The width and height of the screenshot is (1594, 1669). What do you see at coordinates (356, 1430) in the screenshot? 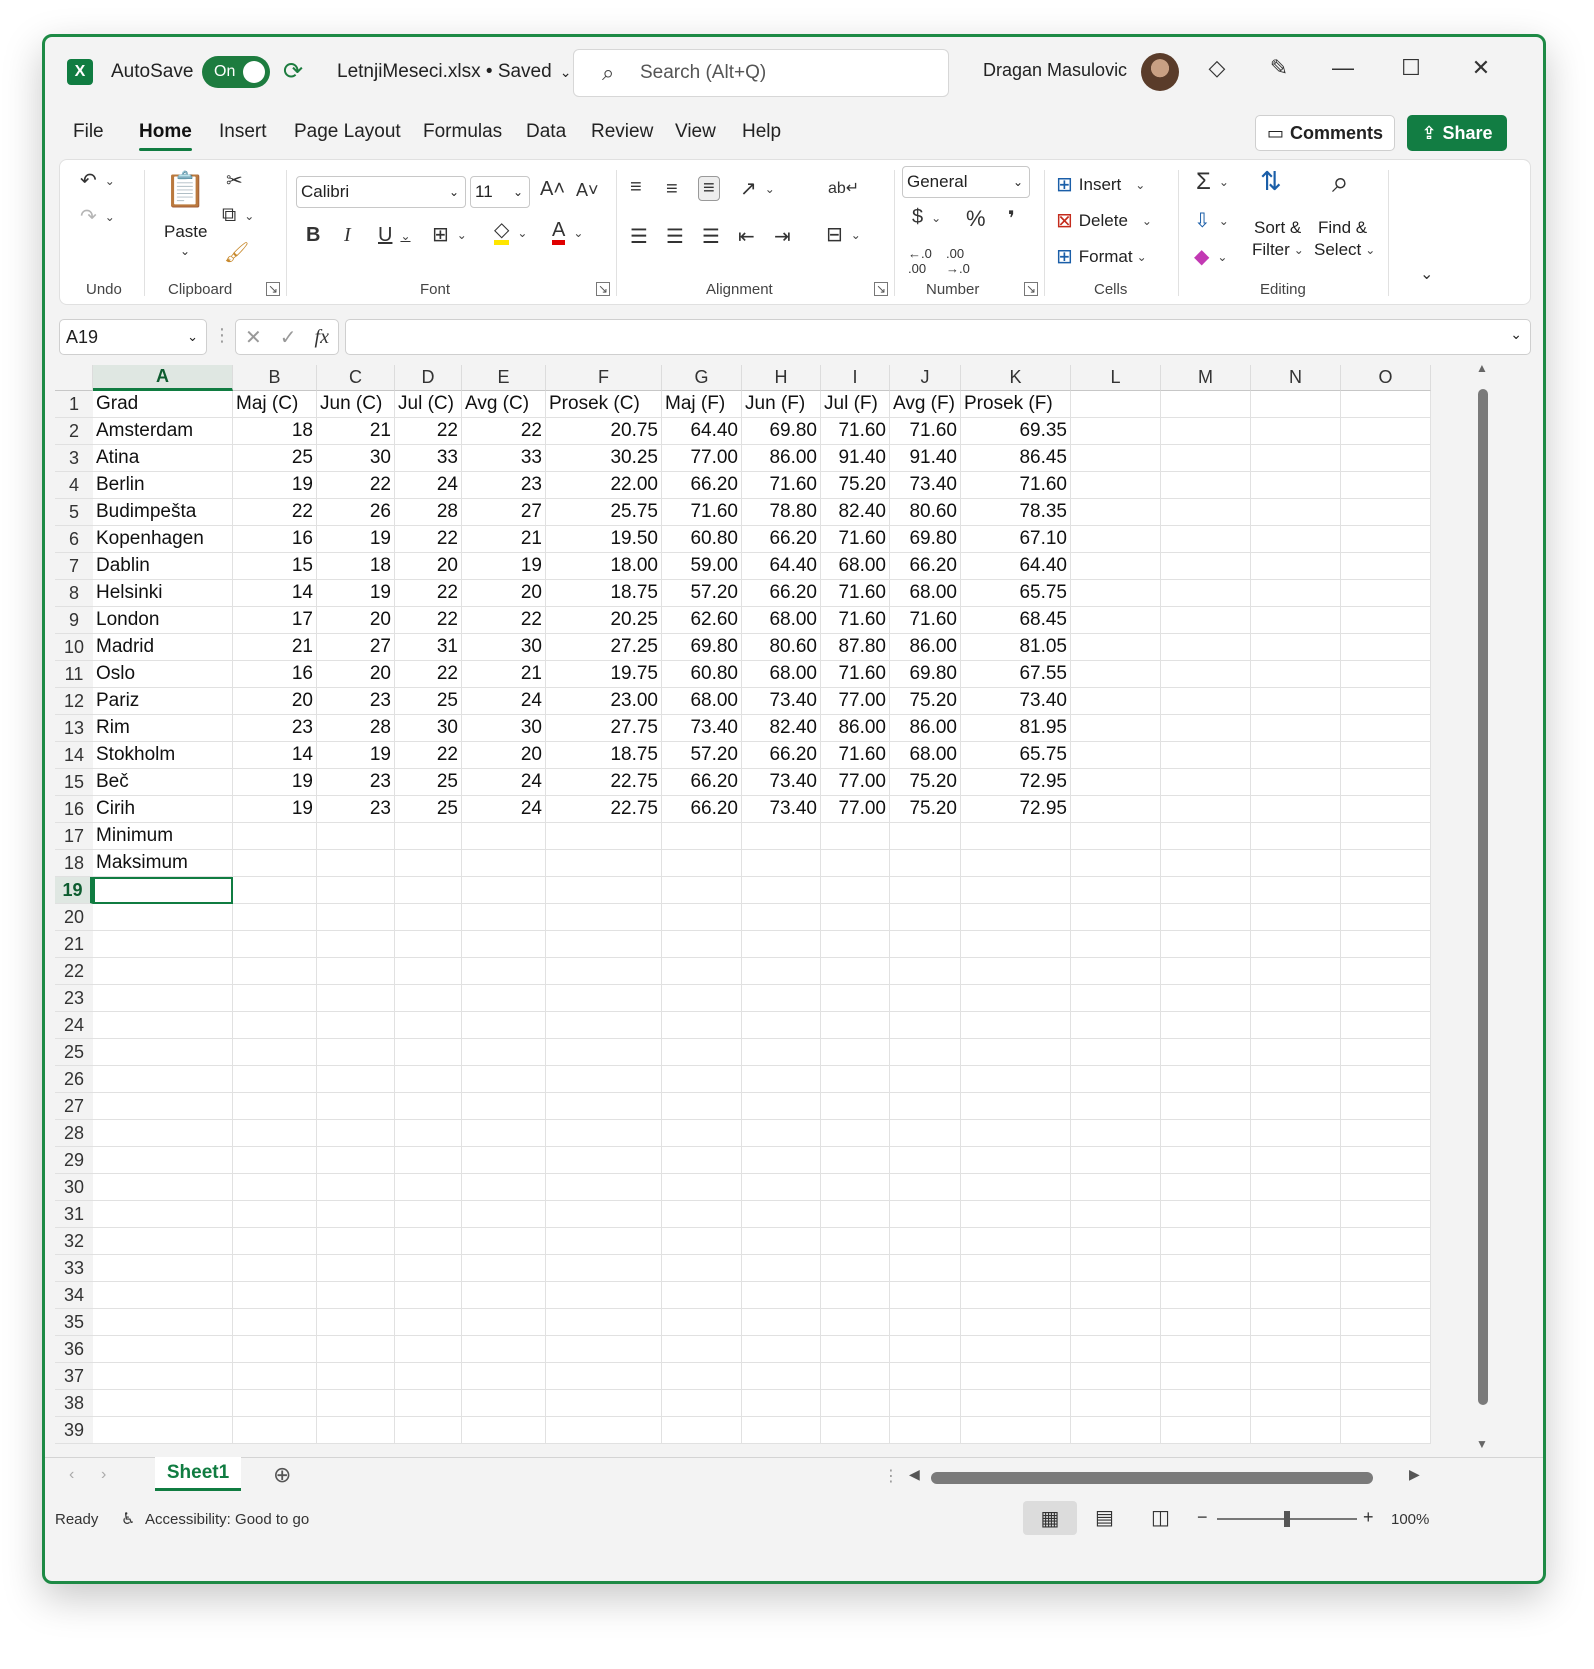
I see `cell-c39` at bounding box center [356, 1430].